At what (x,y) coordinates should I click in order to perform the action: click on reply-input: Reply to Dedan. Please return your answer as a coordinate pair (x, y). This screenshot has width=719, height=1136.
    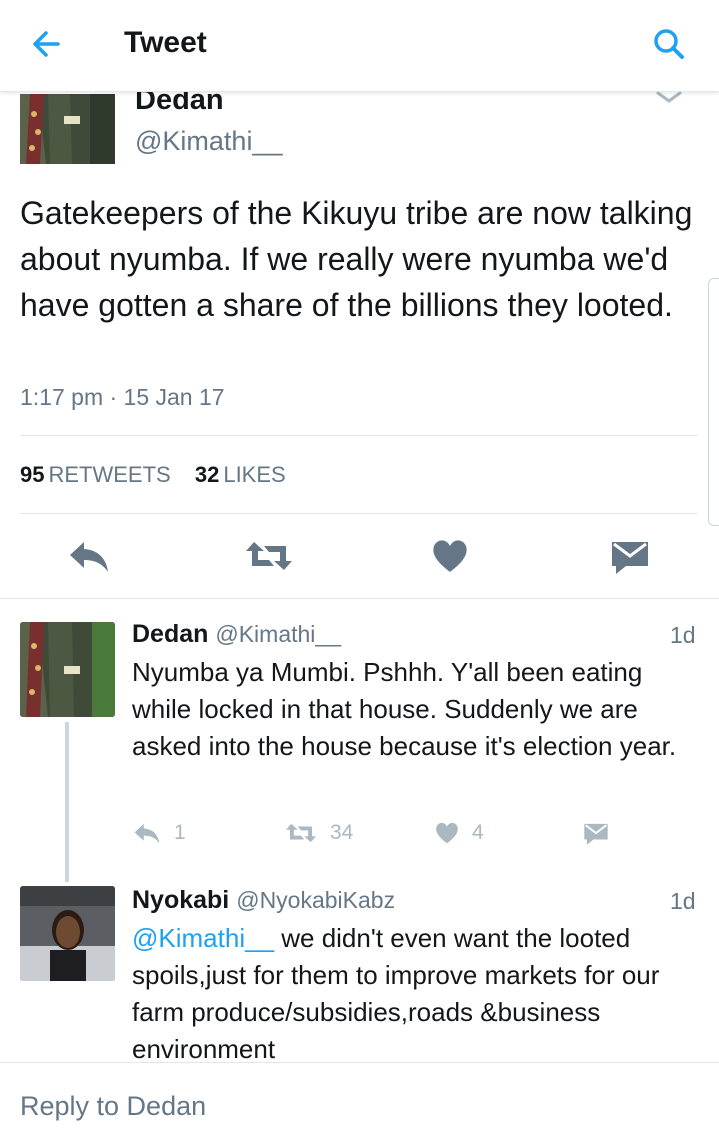
    Looking at the image, I should click on (113, 1106).